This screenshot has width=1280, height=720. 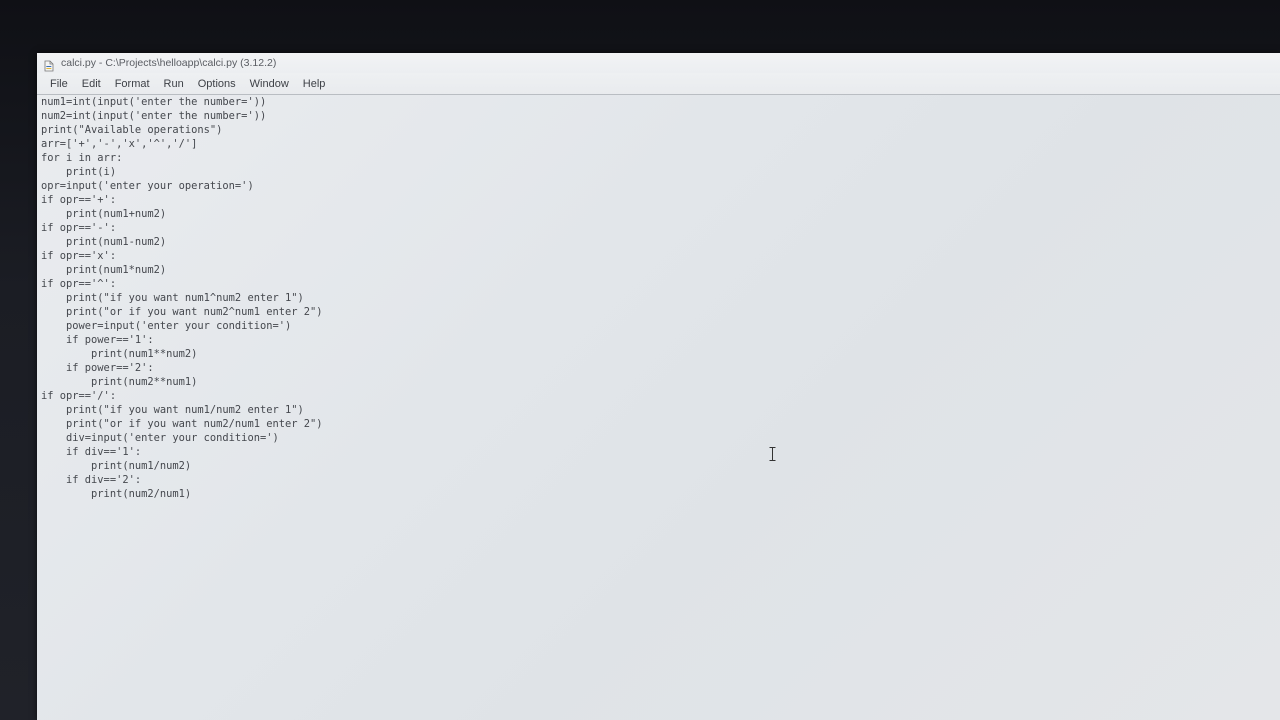 What do you see at coordinates (79, 396) in the screenshot?
I see `code-line: if opr=='/':` at bounding box center [79, 396].